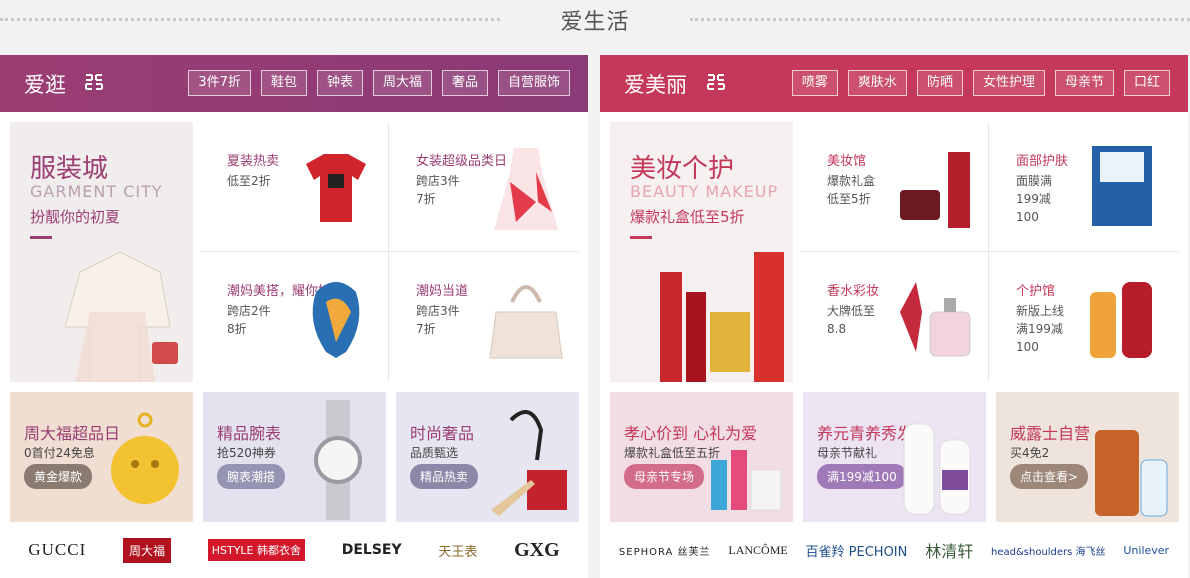 The height and width of the screenshot is (578, 1190). What do you see at coordinates (294, 187) in the screenshot?
I see `category-cell: 夏装热卖 低至2折` at bounding box center [294, 187].